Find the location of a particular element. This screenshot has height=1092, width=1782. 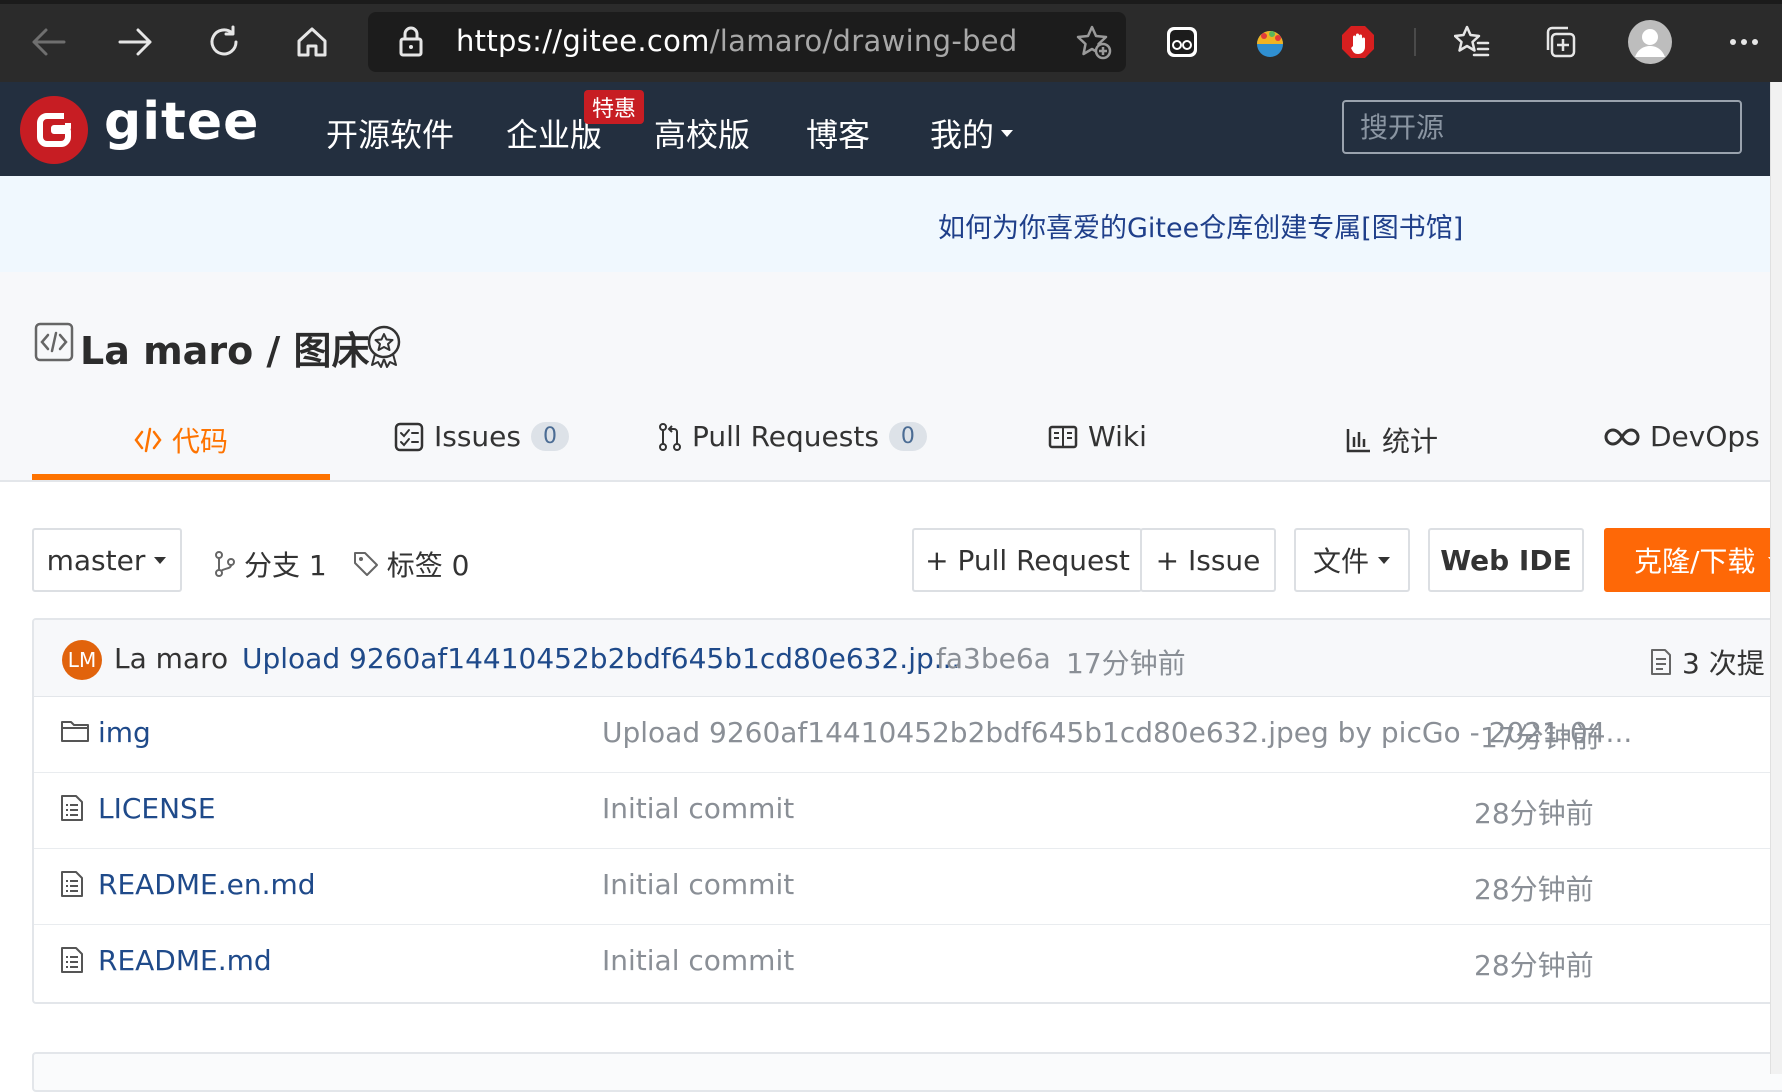

tab-pull-requests: Pull Requests 0 is located at coordinates (792, 436).